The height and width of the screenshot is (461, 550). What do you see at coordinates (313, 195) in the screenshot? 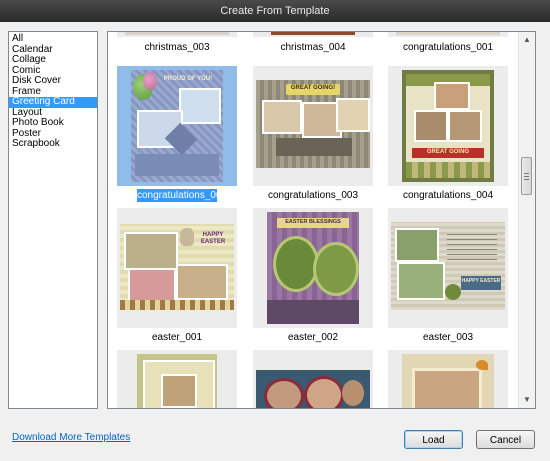
I see `template-label: congratulations_003` at bounding box center [313, 195].